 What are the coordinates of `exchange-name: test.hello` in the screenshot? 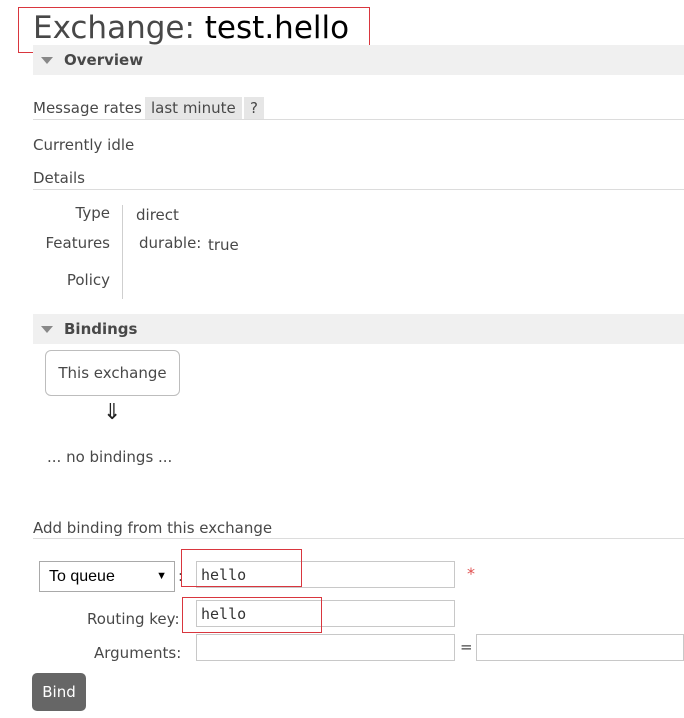 It's located at (277, 28).